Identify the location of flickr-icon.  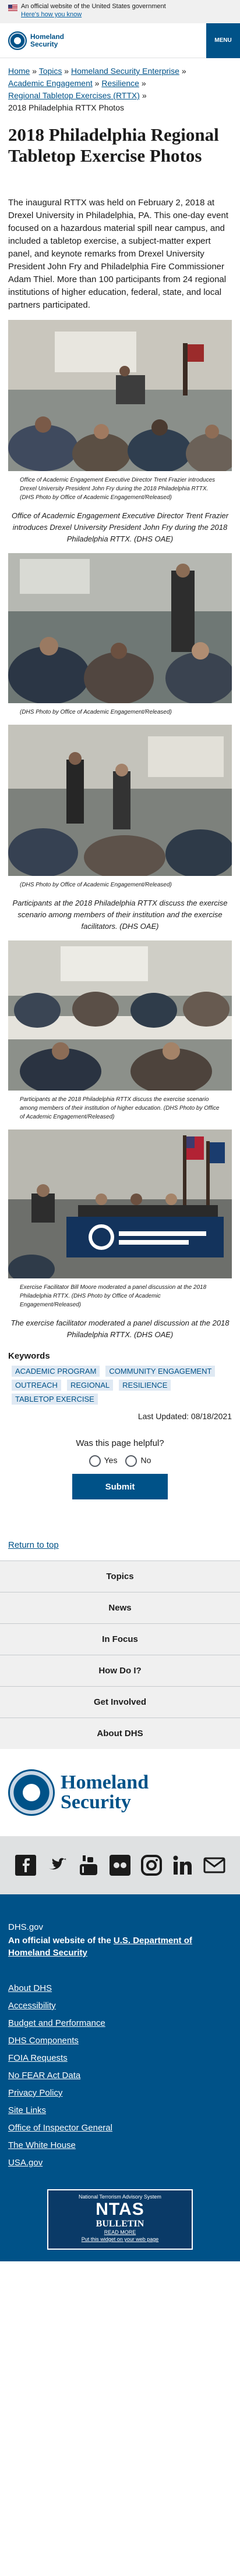
(120, 1865).